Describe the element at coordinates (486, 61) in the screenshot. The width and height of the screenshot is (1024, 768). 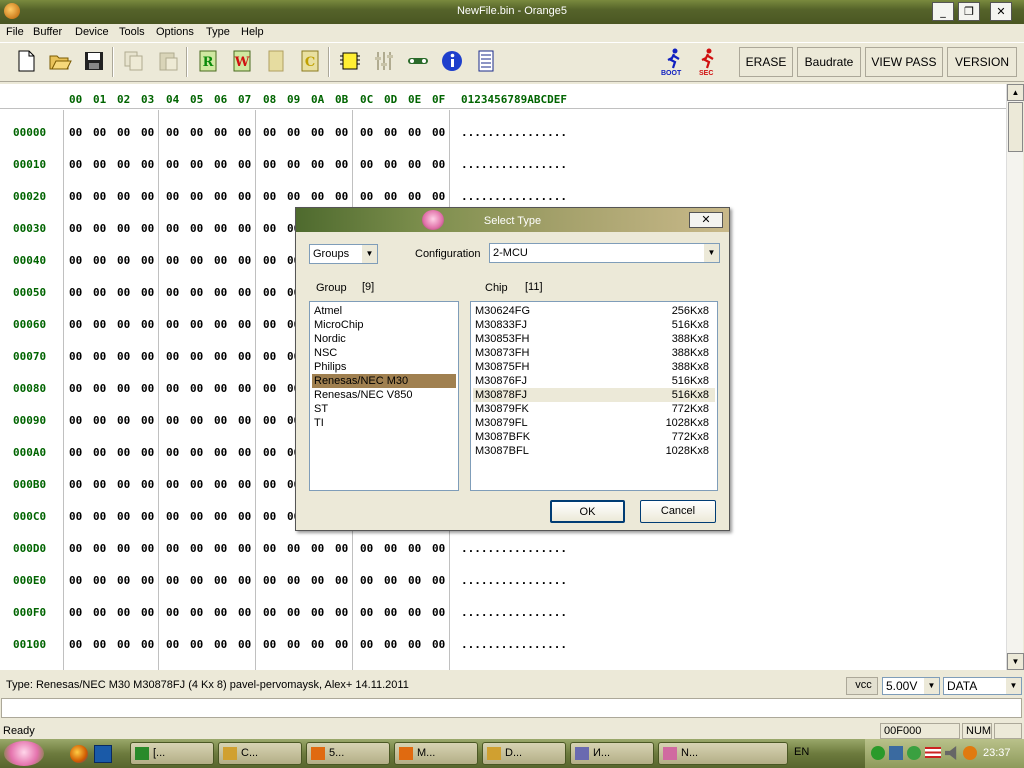
I see `calculator-icon` at that location.